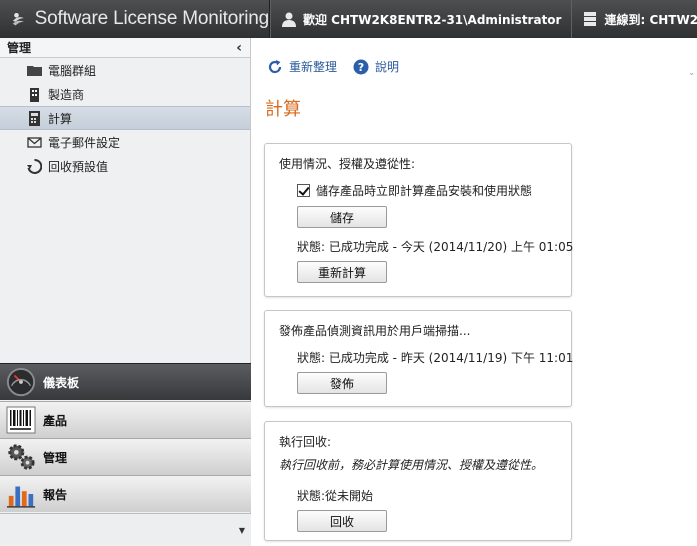 The image size is (697, 546). I want to click on dock-reports: 報告, so click(125, 493).